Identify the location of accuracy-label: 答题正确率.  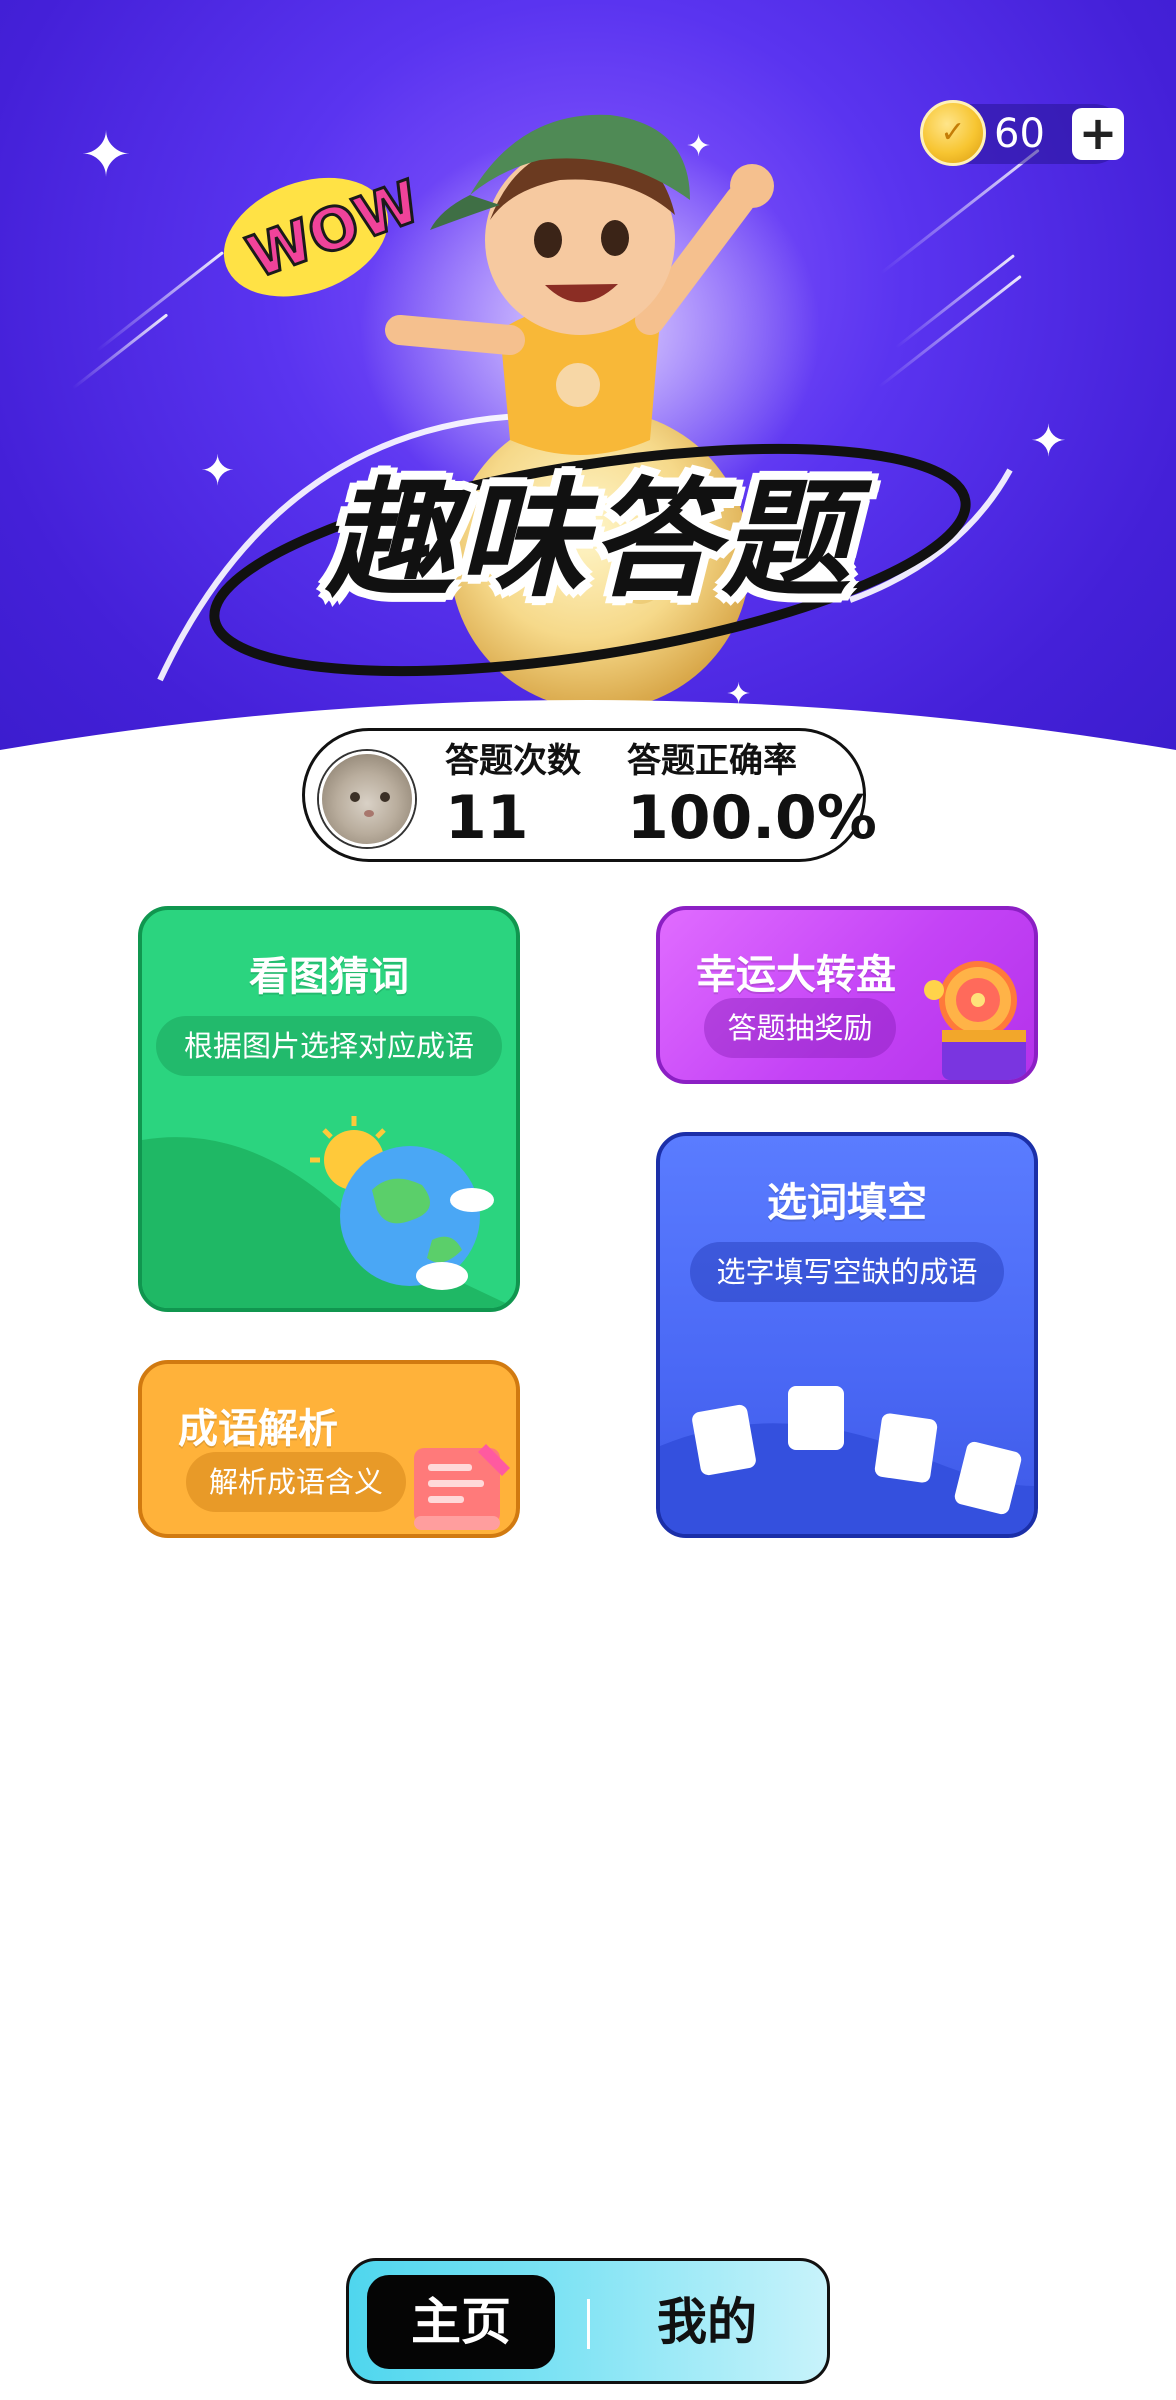
(712, 761).